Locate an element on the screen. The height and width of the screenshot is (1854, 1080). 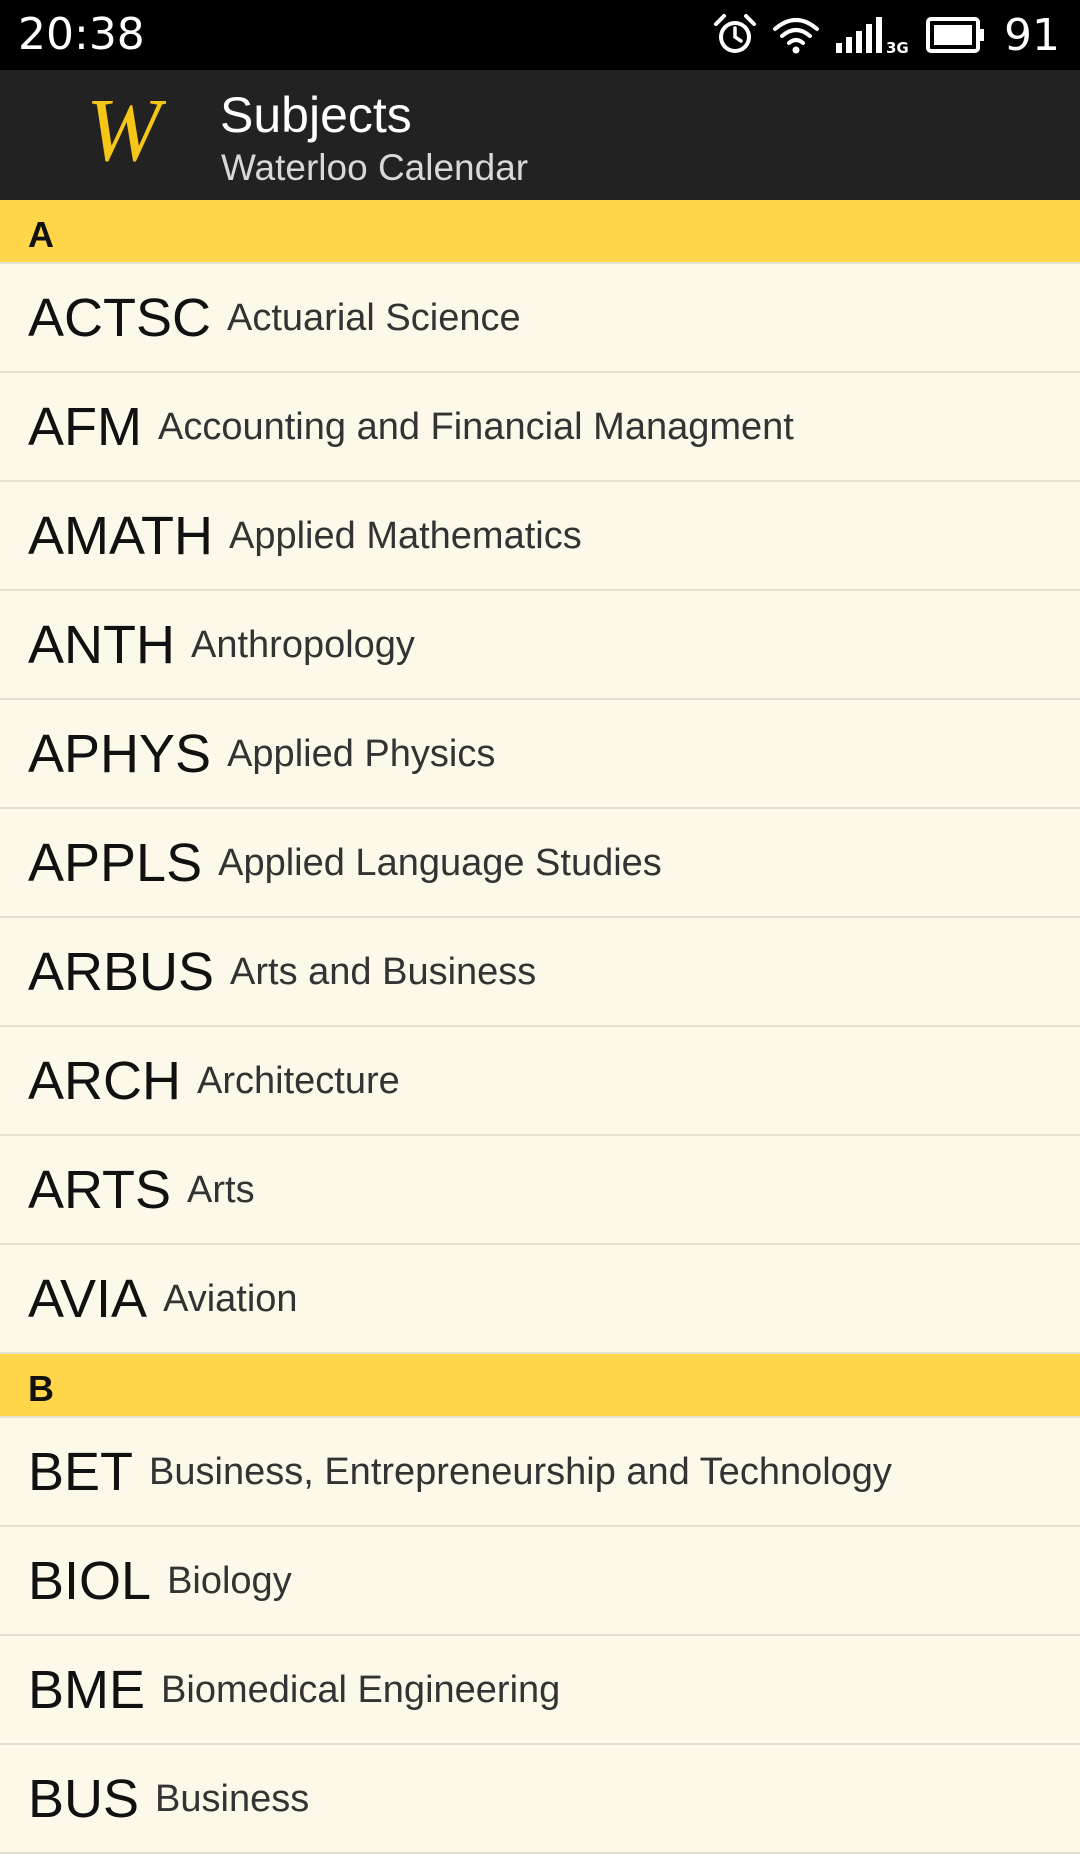
page-title: Subjects is located at coordinates (316, 115).